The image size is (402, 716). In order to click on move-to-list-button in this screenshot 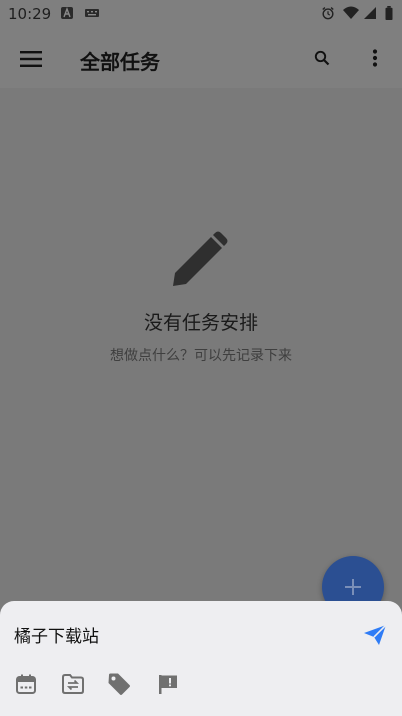, I will do `click(73, 684)`.